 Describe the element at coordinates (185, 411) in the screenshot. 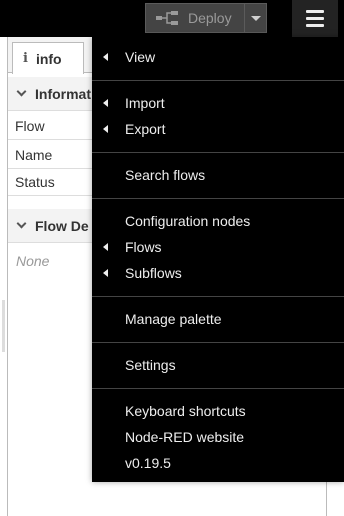

I see `menu-item-label: Keyboard shortcuts` at that location.